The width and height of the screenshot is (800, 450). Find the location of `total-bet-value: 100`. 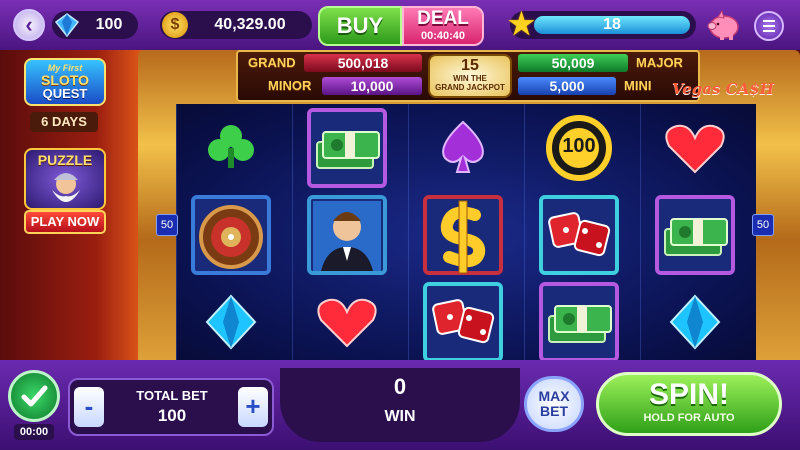

total-bet-value: 100 is located at coordinates (172, 415).